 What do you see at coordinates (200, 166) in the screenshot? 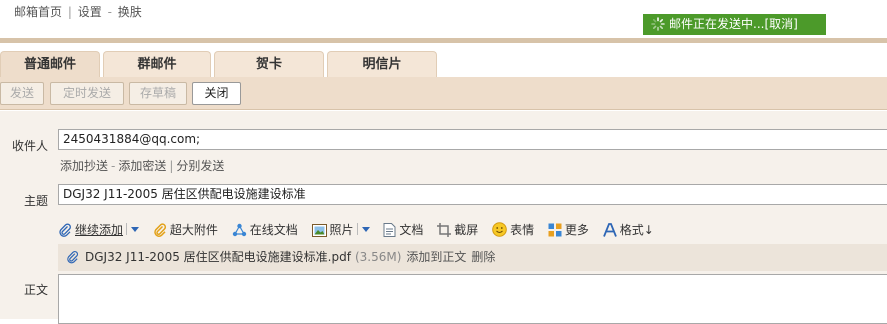
I see `separate-send-link: 分别发送` at bounding box center [200, 166].